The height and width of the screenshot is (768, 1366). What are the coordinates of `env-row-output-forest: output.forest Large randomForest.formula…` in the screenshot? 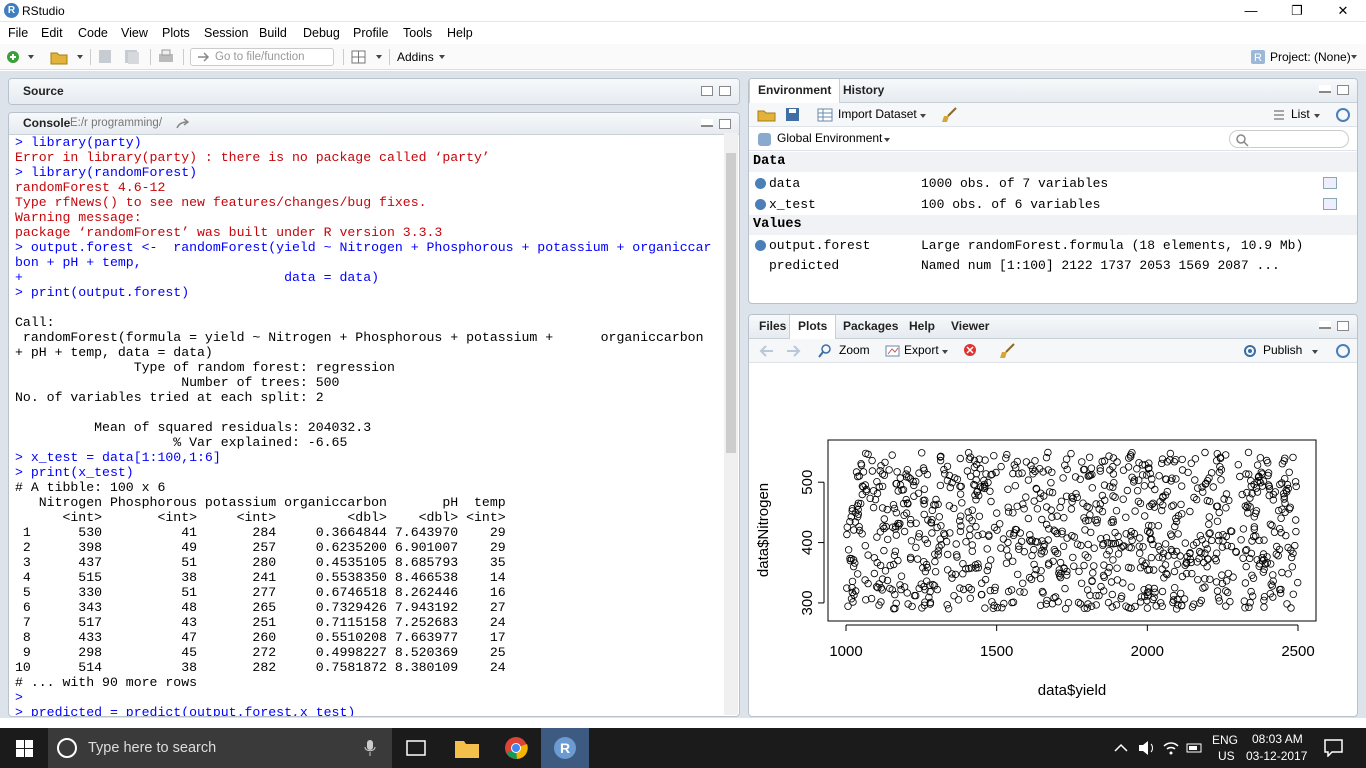 It's located at (1053, 245).